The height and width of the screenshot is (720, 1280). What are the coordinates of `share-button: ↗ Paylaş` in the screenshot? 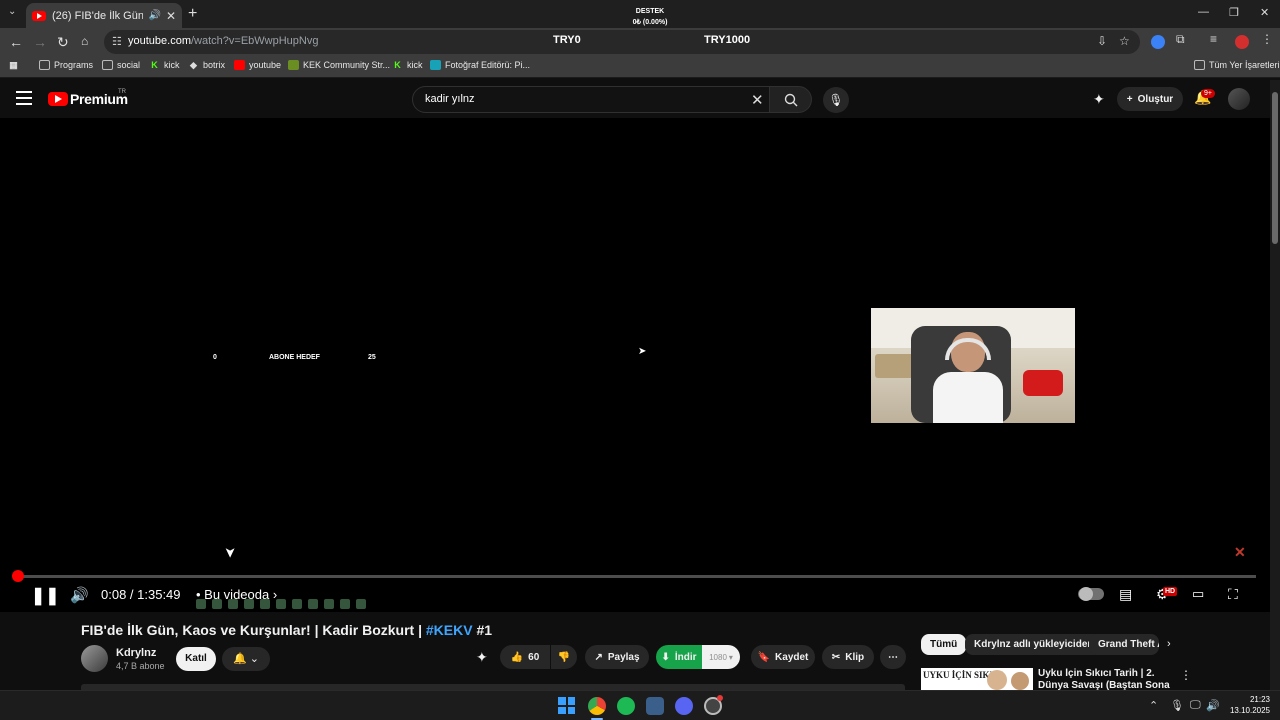 It's located at (617, 657).